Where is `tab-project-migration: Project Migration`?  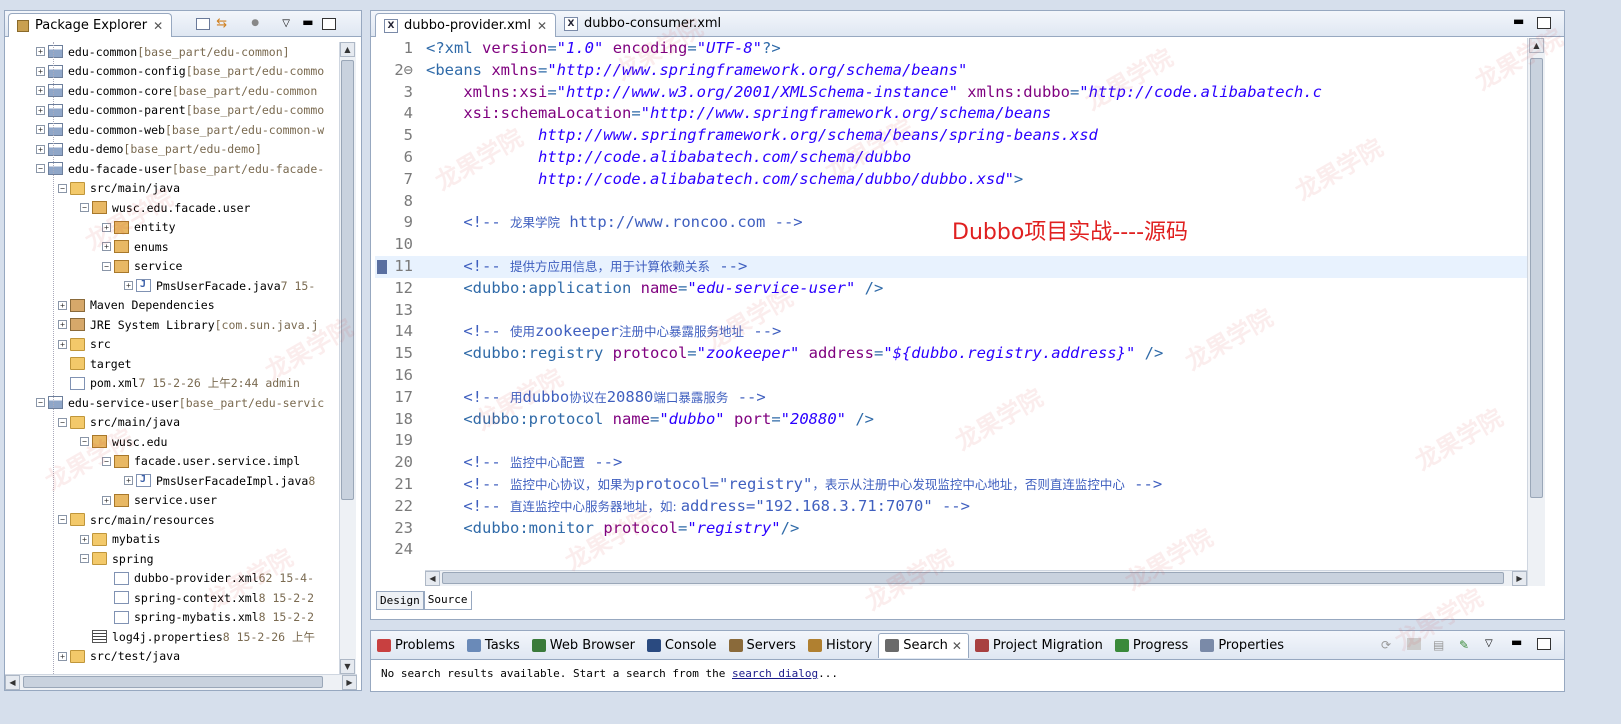 tab-project-migration: Project Migration is located at coordinates (1039, 645).